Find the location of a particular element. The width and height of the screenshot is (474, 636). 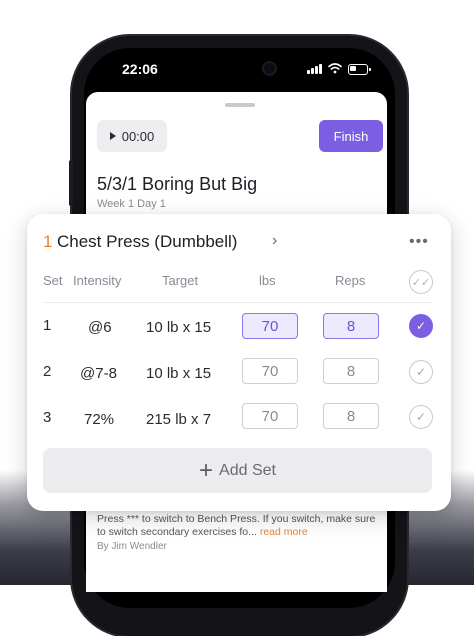

chevron-right-icon: › is located at coordinates (274, 241).